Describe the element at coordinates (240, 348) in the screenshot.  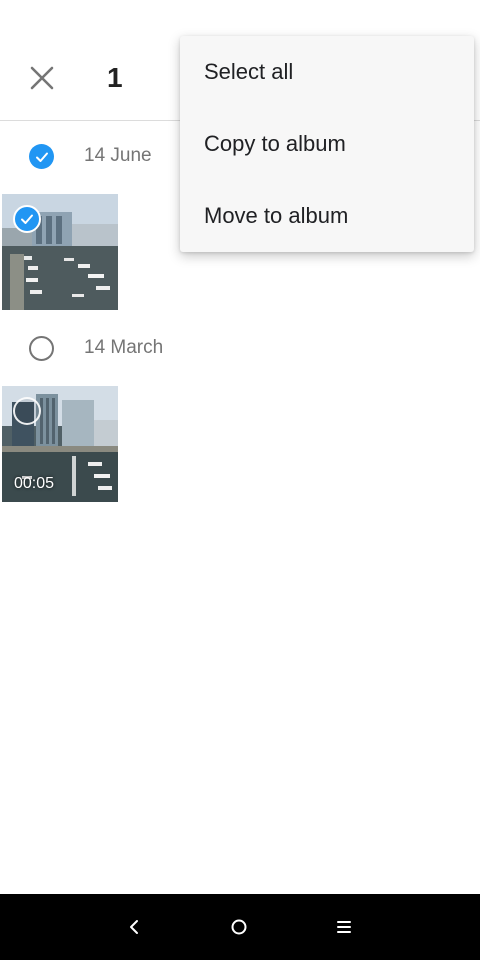
I see `date-group-header: 14 March` at that location.